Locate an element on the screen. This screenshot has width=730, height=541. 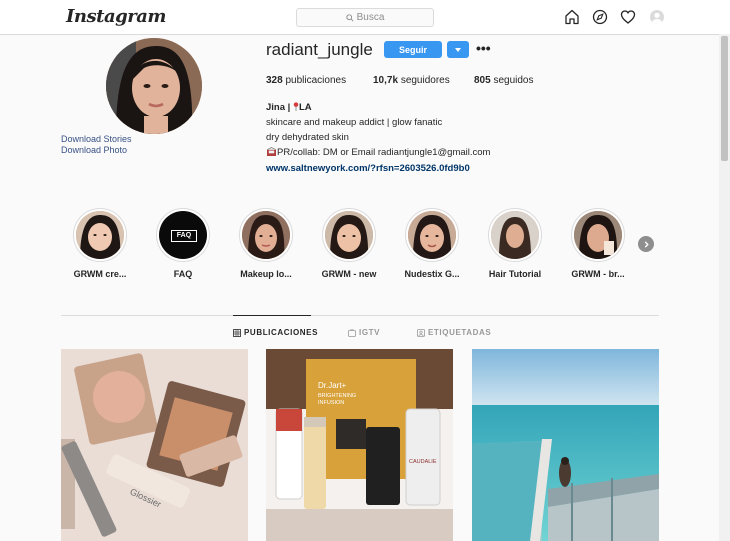
post-thumbnail: Dr.Jart+ BRIGHTENING INFUSION CAUDALIE is located at coordinates (359, 445).